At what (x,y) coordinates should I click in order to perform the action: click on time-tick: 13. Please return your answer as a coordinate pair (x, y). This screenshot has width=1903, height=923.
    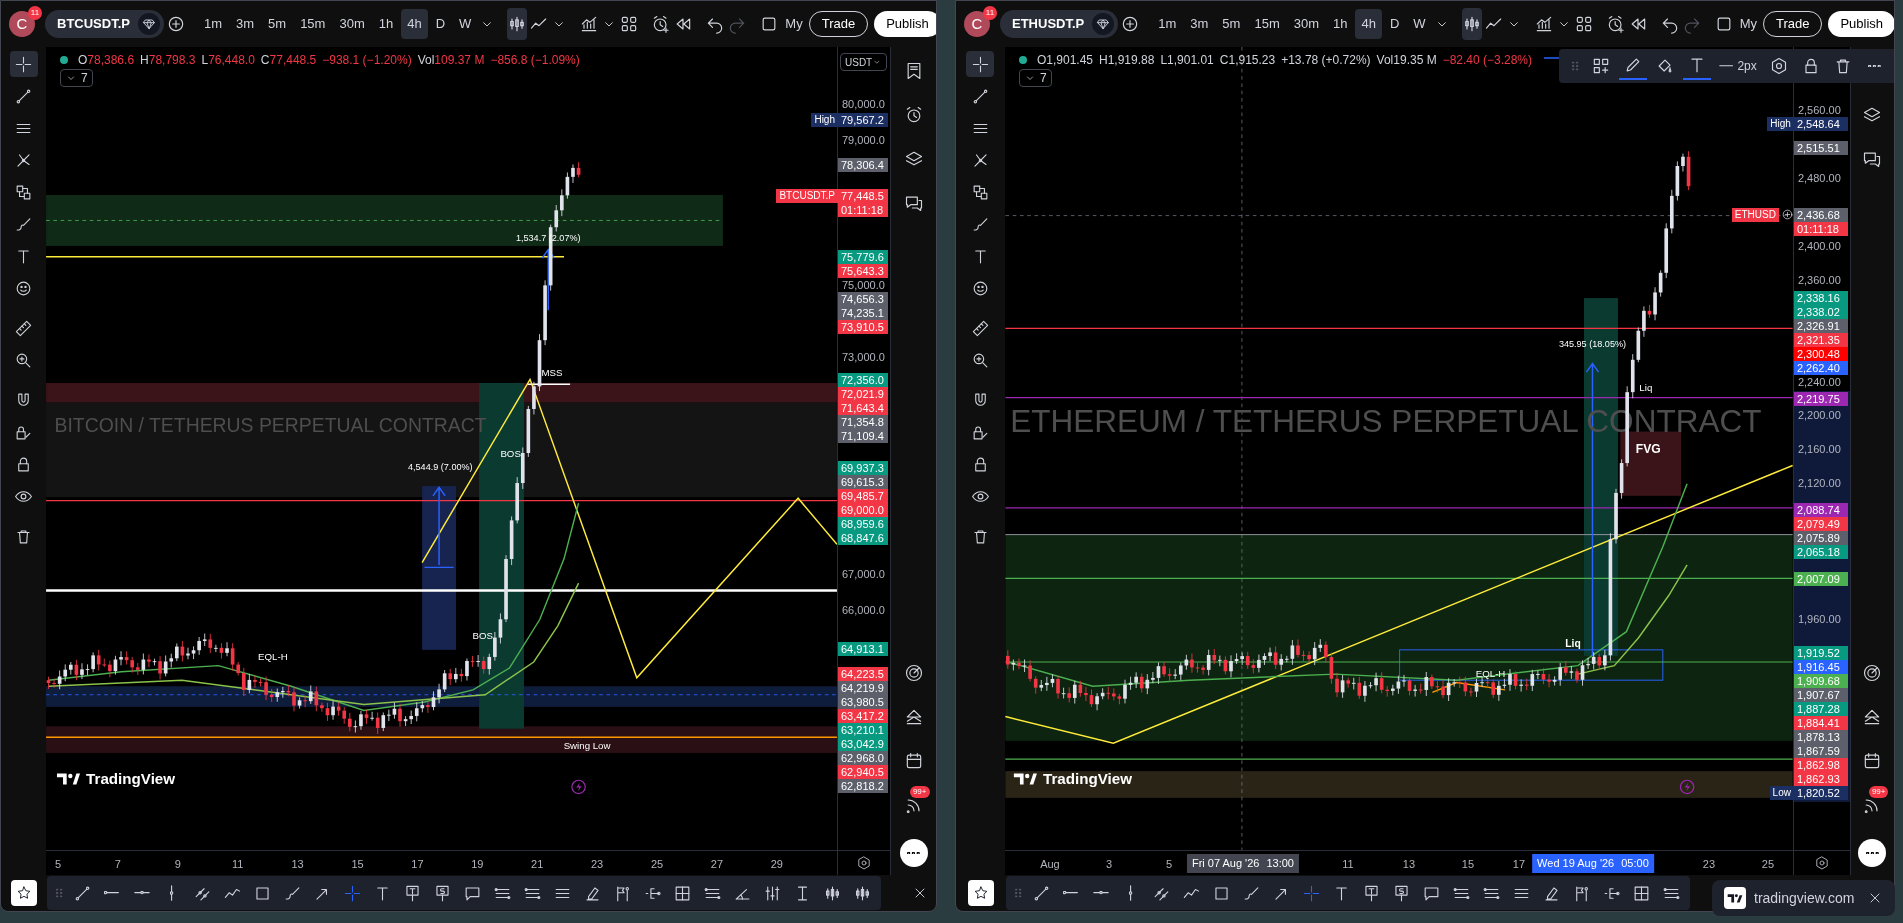
    Looking at the image, I should click on (297, 864).